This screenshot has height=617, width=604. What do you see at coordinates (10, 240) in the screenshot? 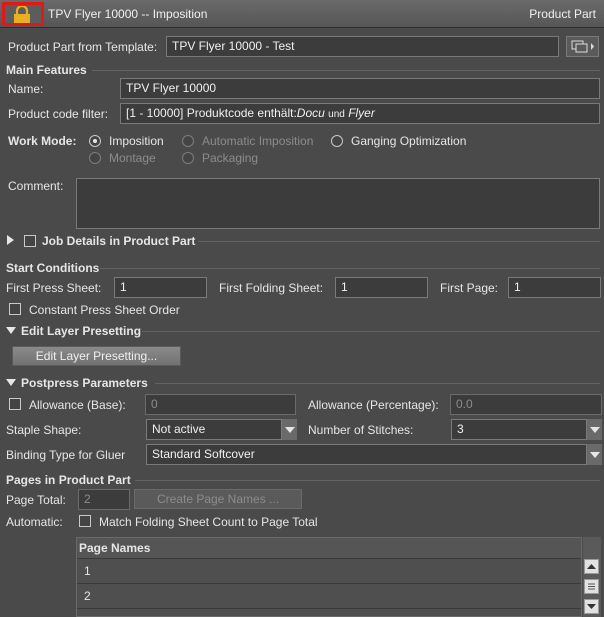
I see `expand-arrow-icon` at bounding box center [10, 240].